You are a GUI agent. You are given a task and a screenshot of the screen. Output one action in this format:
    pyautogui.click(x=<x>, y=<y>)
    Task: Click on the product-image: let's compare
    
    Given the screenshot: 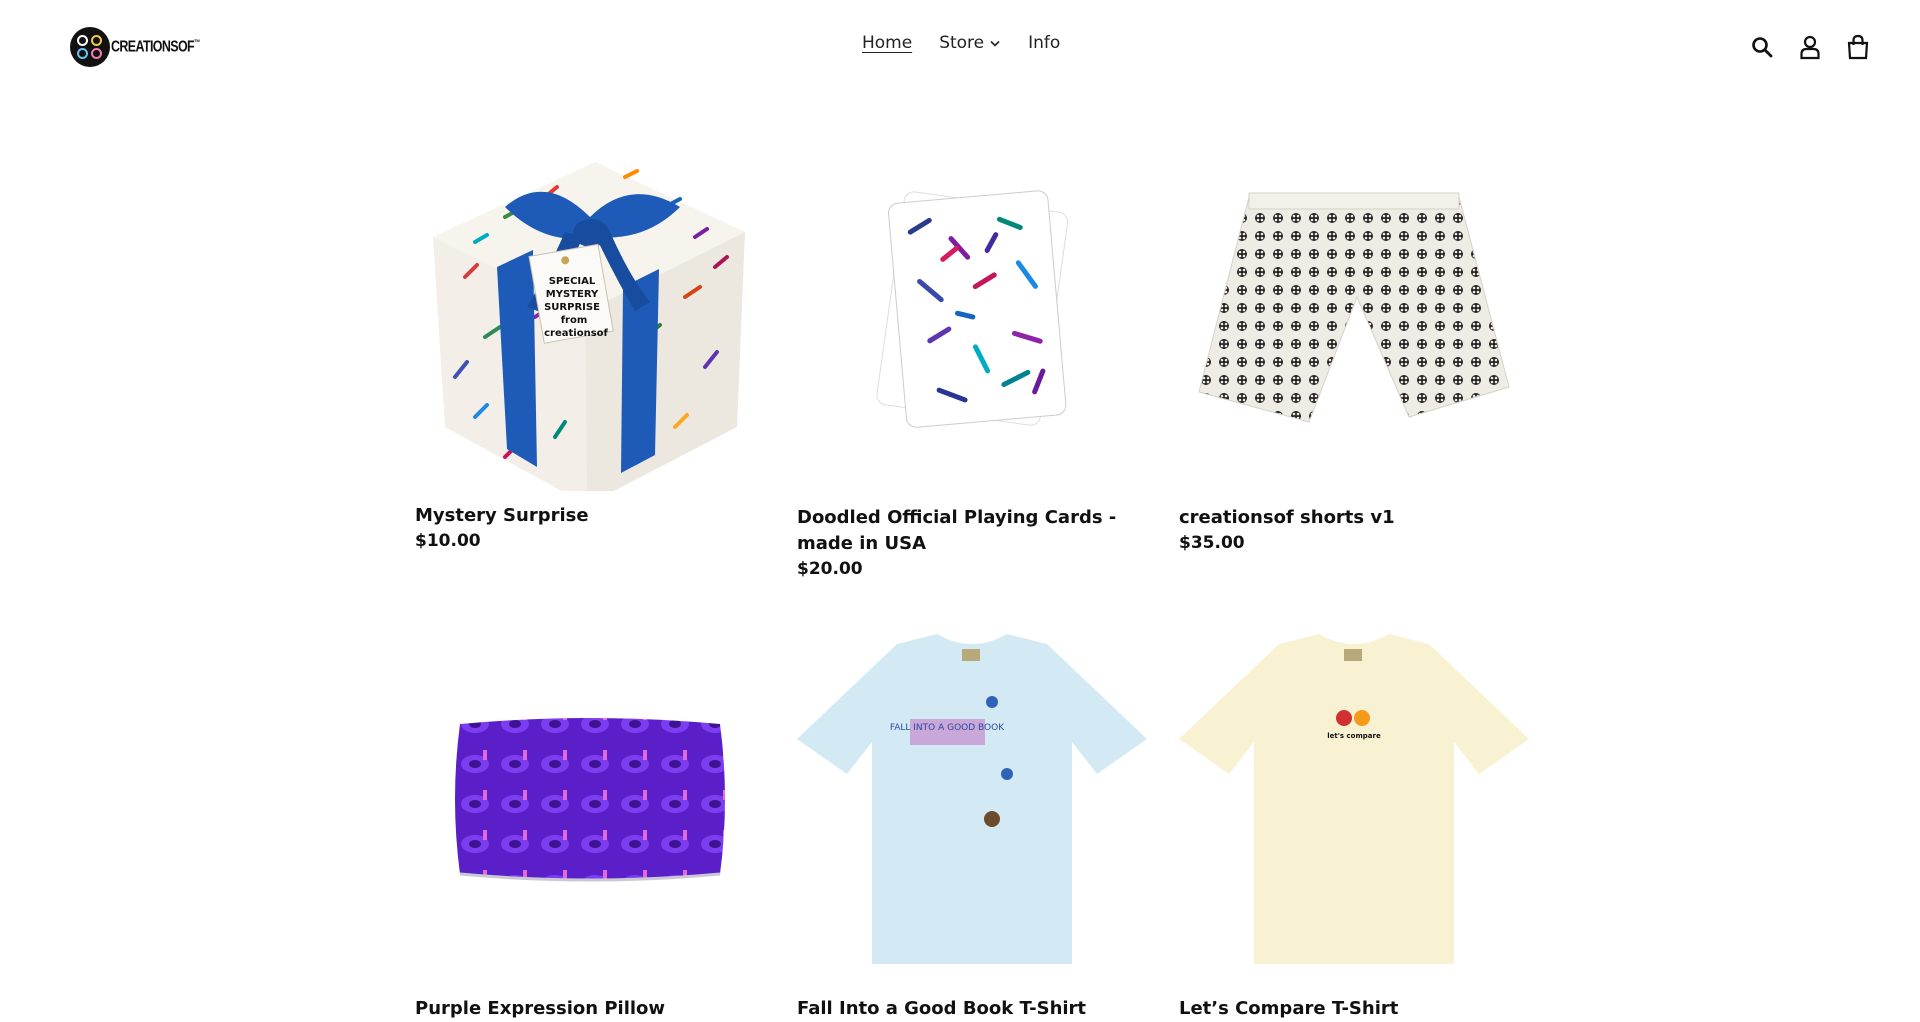 What is the action you would take?
    pyautogui.click(x=1356, y=801)
    